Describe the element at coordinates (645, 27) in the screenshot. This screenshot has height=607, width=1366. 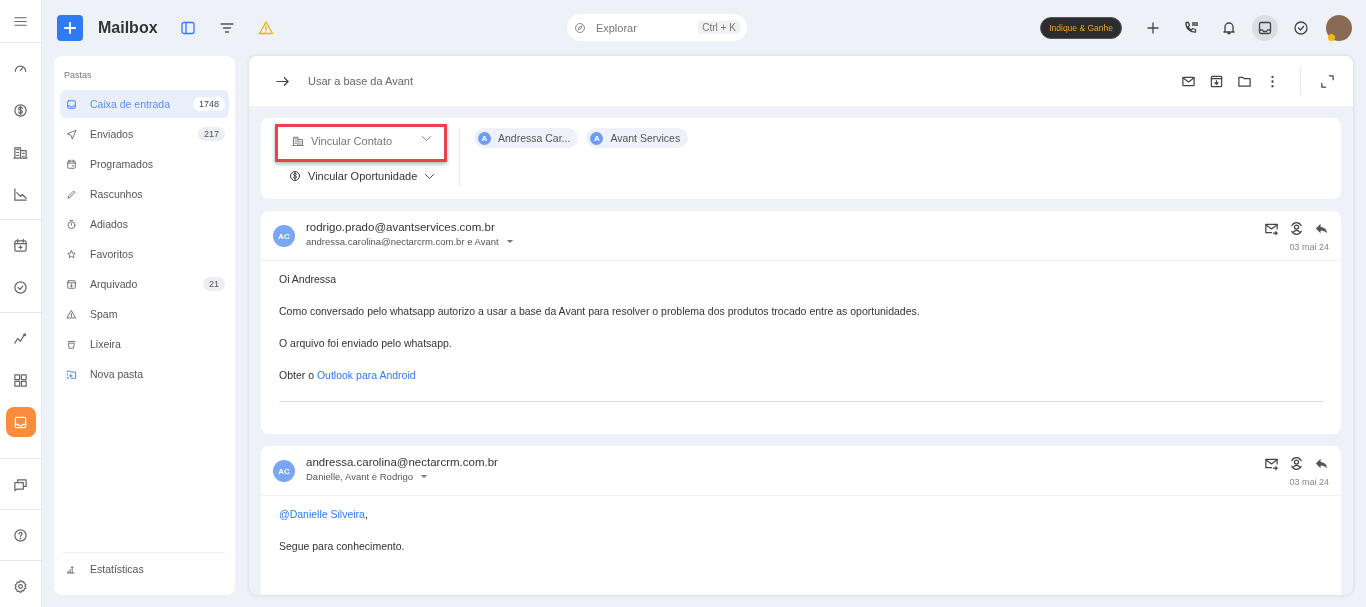
I see `search-field: Explorar` at that location.